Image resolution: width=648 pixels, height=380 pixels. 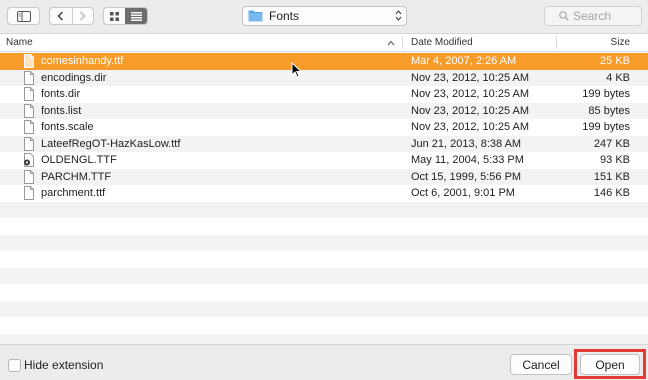 I want to click on table-row: fonts.list Nov 23, 2012, 10:25 AM 85 bytes, so click(x=324, y=111).